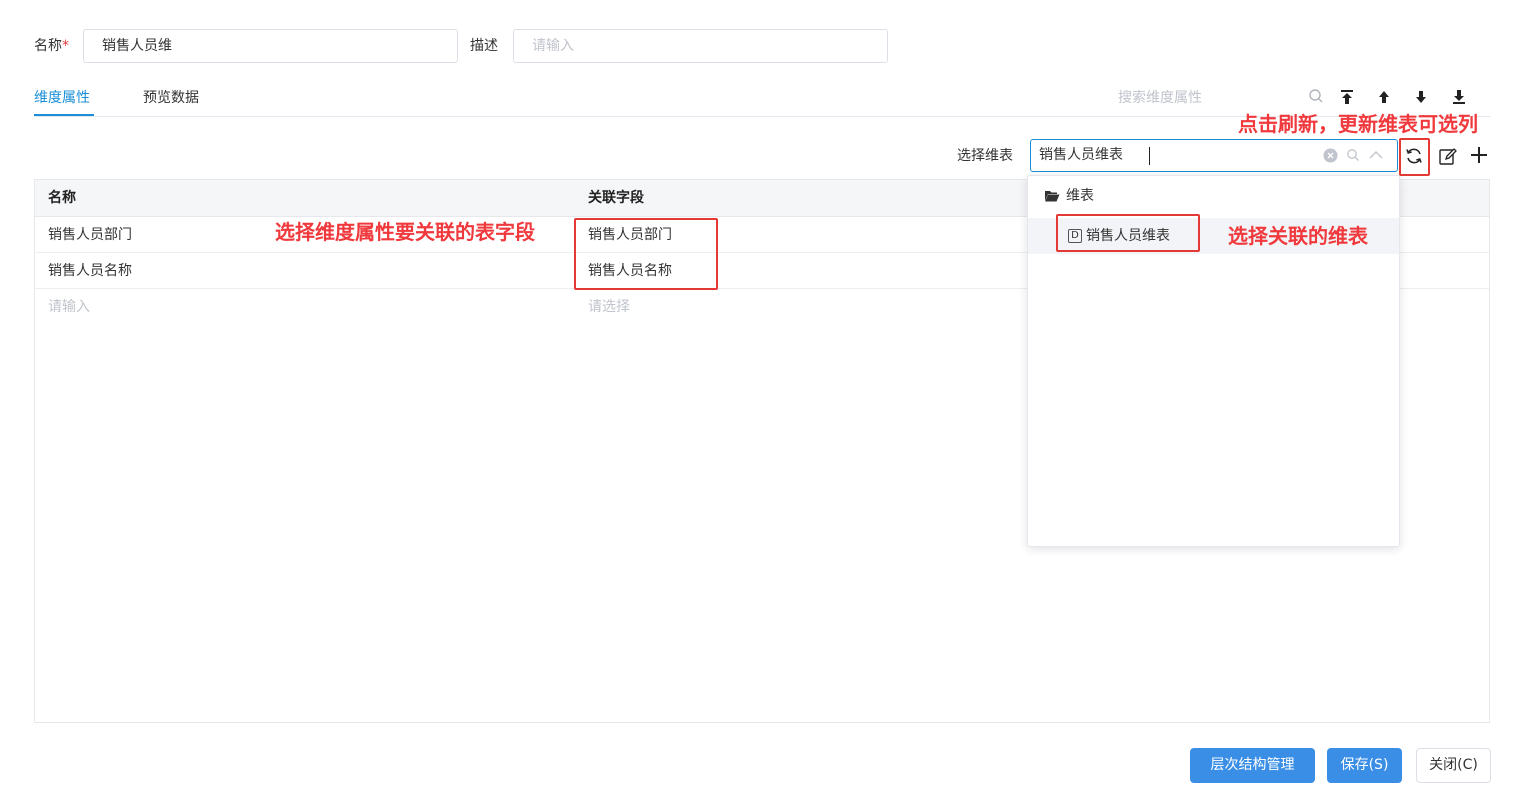  What do you see at coordinates (1421, 97) in the screenshot?
I see `move-down-icon` at bounding box center [1421, 97].